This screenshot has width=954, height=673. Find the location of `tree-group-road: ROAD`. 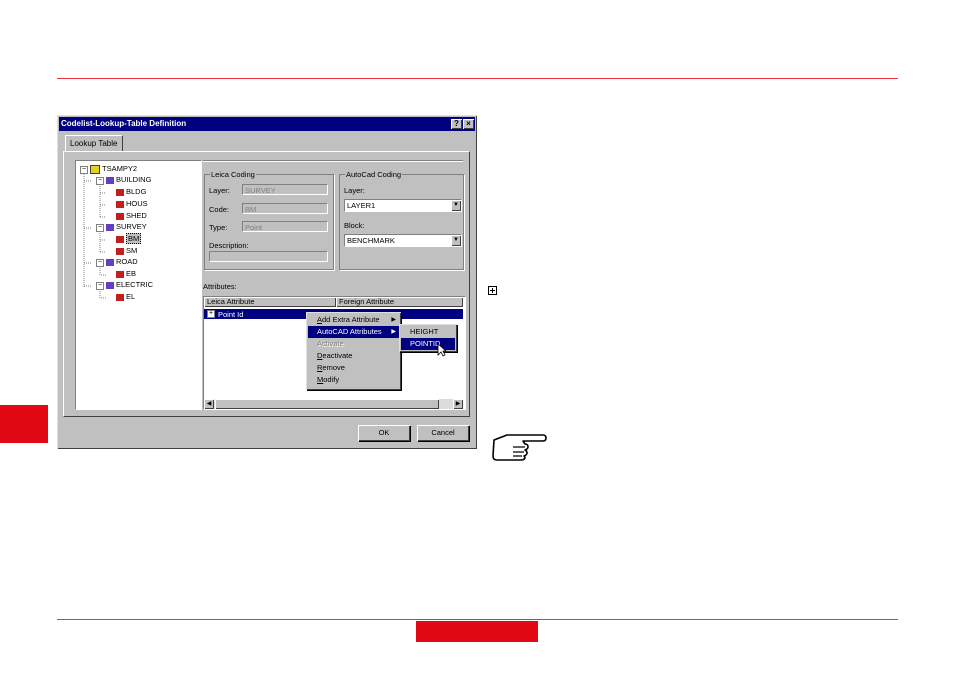

tree-group-road: ROAD is located at coordinates (122, 261).